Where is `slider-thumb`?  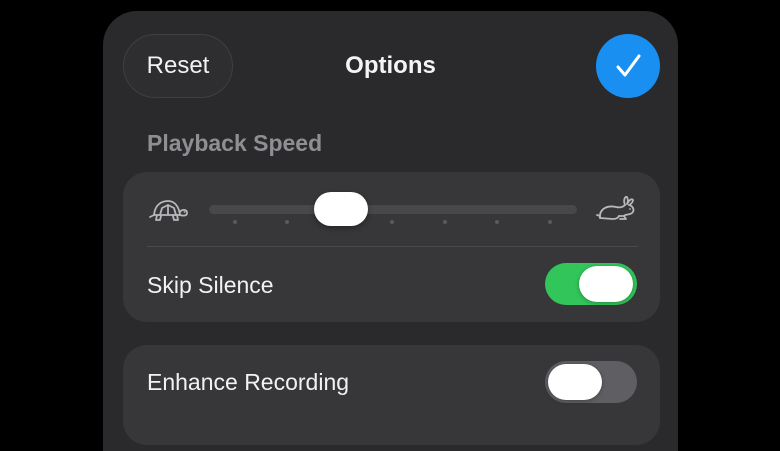
slider-thumb is located at coordinates (341, 209).